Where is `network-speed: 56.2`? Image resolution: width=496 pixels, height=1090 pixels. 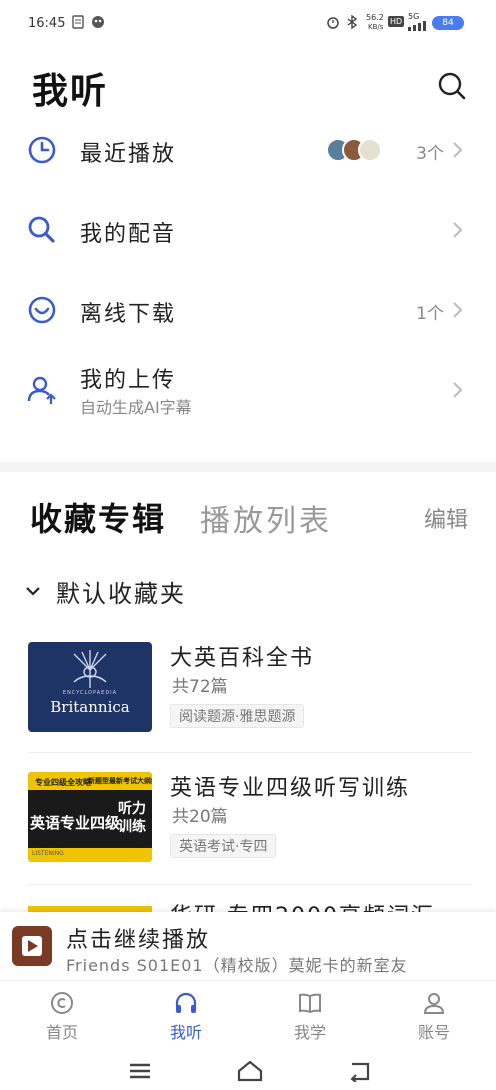 network-speed: 56.2 is located at coordinates (375, 17).